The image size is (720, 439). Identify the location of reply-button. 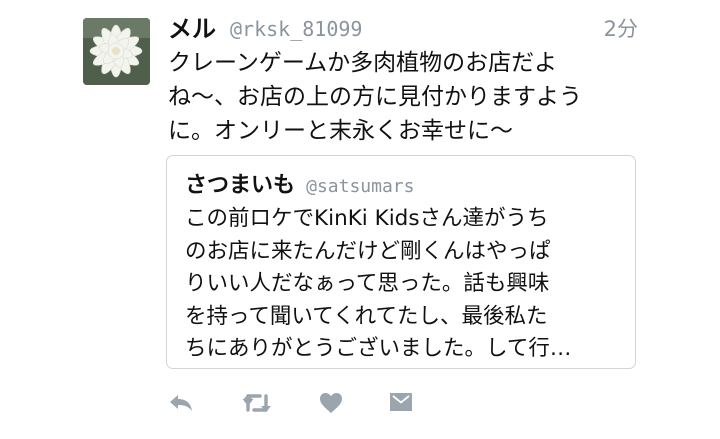
(181, 403).